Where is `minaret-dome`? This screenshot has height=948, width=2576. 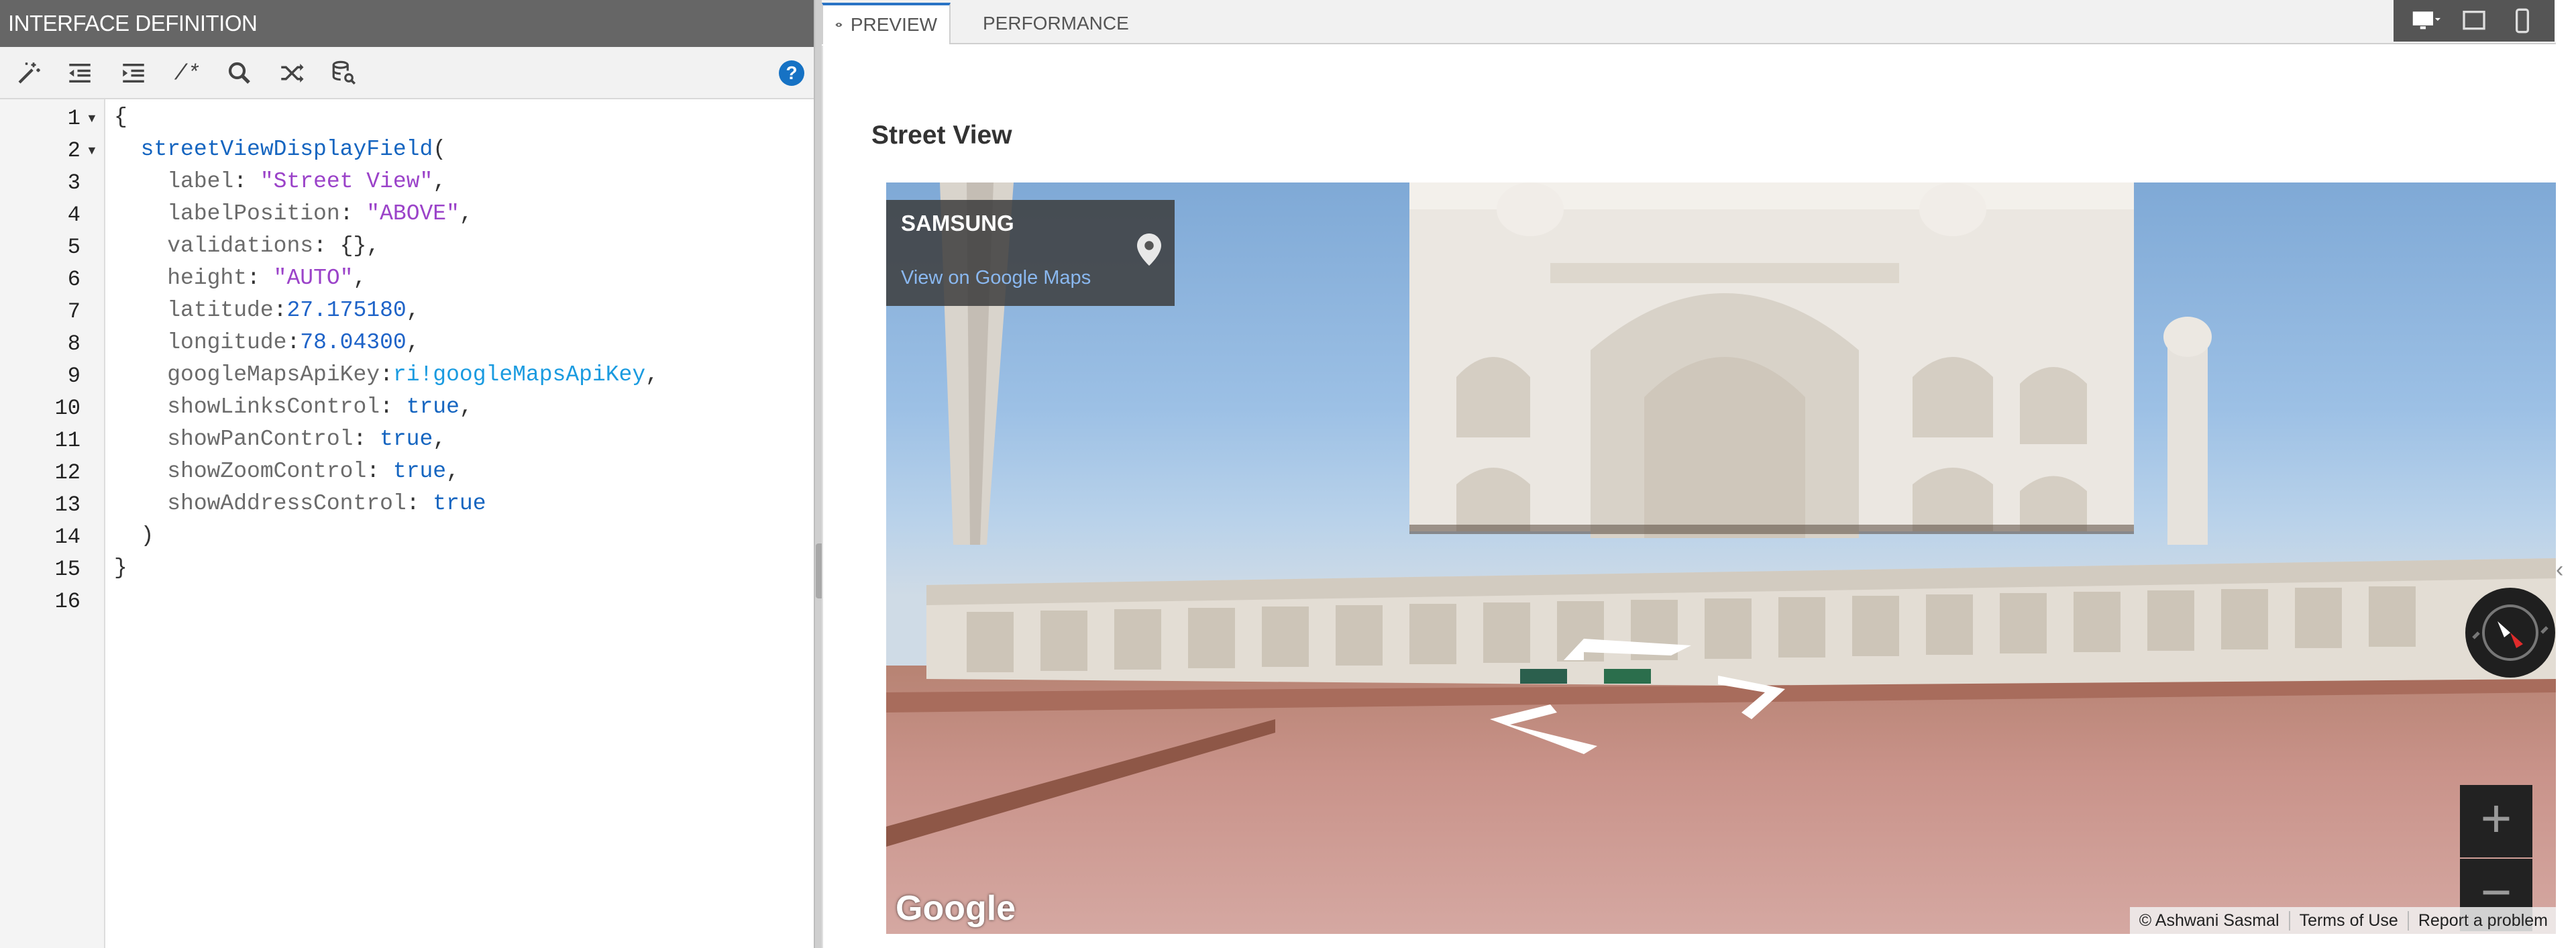
minaret-dome is located at coordinates (2187, 337).